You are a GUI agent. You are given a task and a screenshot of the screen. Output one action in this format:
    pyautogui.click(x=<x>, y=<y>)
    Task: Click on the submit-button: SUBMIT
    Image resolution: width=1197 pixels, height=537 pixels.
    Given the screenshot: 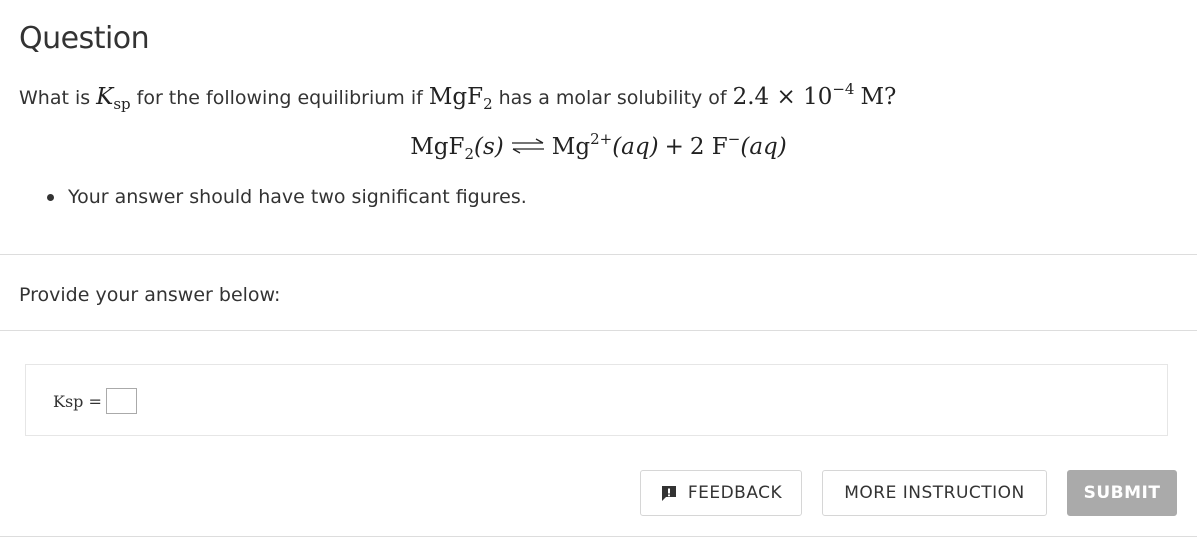 What is the action you would take?
    pyautogui.click(x=1122, y=493)
    